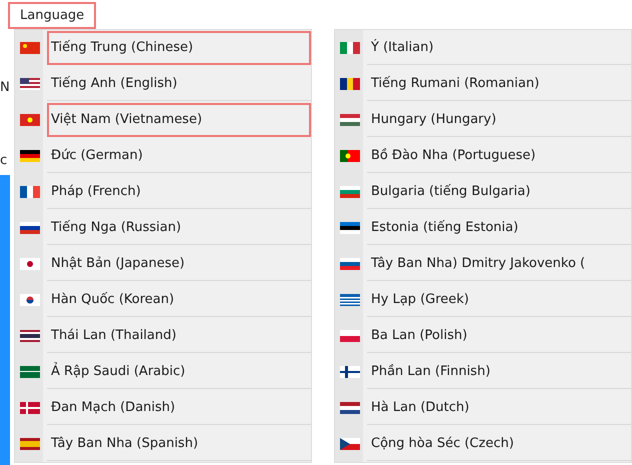 This screenshot has width=632, height=465. Describe the element at coordinates (179, 84) in the screenshot. I see `language-menu-item: Tiếng Anh (English)` at that location.